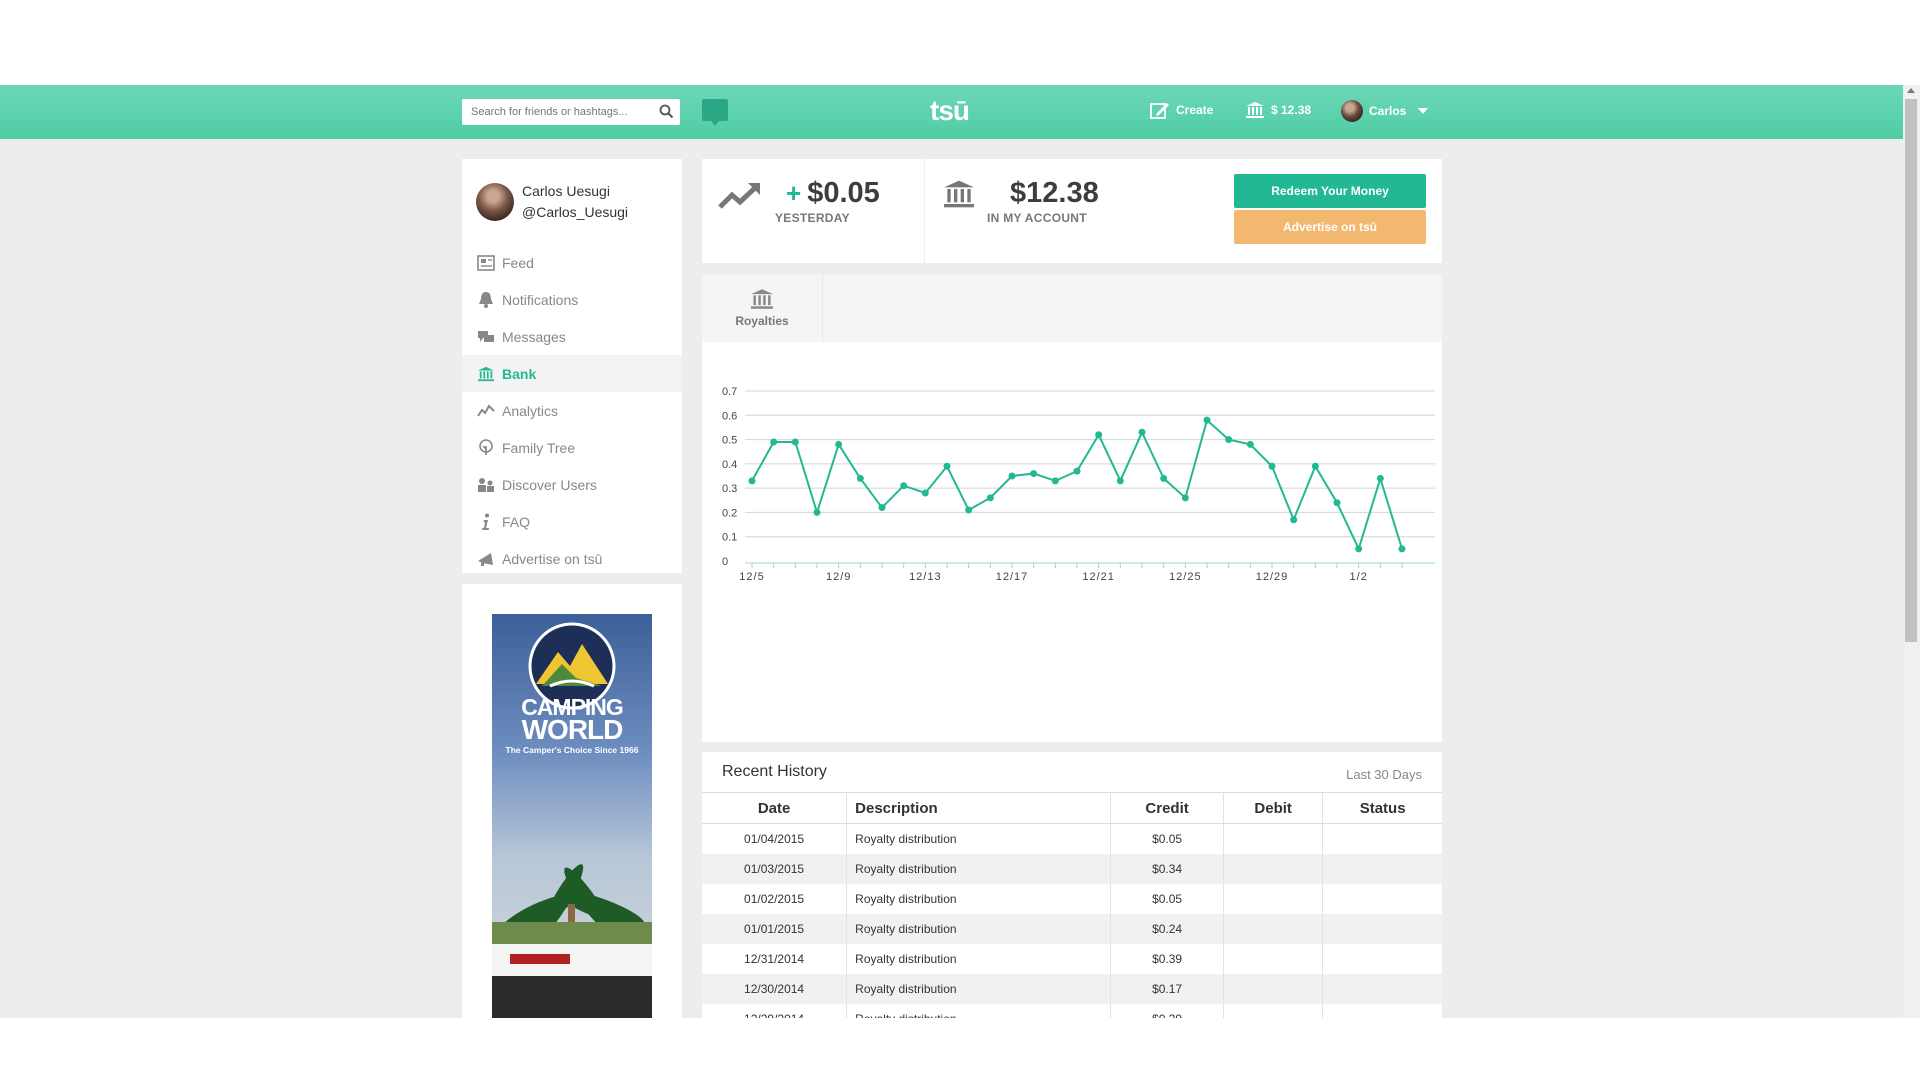 The height and width of the screenshot is (1080, 1920). Describe the element at coordinates (572, 729) in the screenshot. I see `ad-brand-line2: WORLD` at that location.